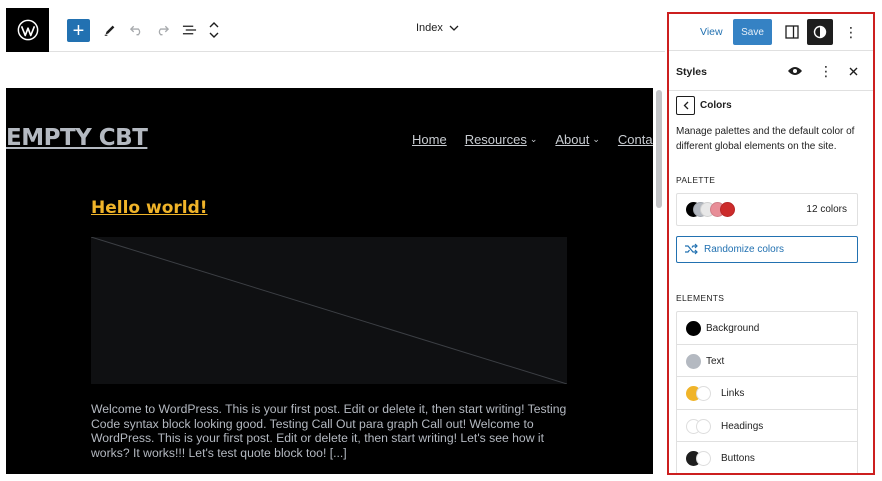 This screenshot has width=882, height=481. Describe the element at coordinates (495, 139) in the screenshot. I see `nav-item-resources-label: Resources` at that location.